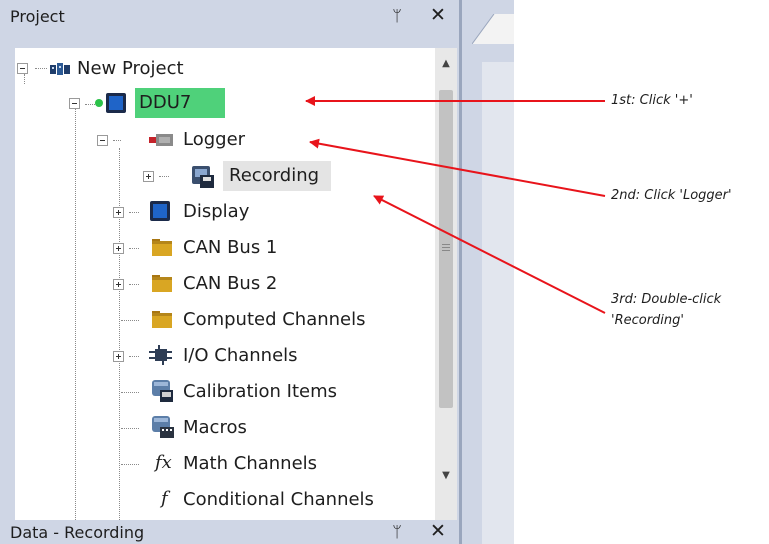 This screenshot has height=544, width=769. What do you see at coordinates (652, 100) in the screenshot?
I see `annotation-step1: 1st: Click '+'` at bounding box center [652, 100].